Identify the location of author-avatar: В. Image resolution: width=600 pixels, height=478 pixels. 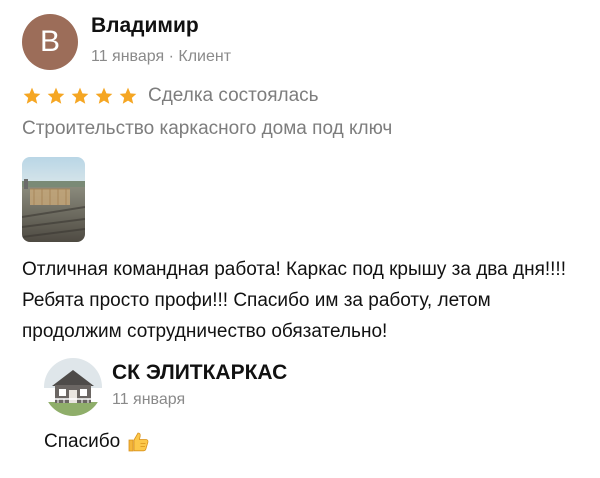
(50, 42).